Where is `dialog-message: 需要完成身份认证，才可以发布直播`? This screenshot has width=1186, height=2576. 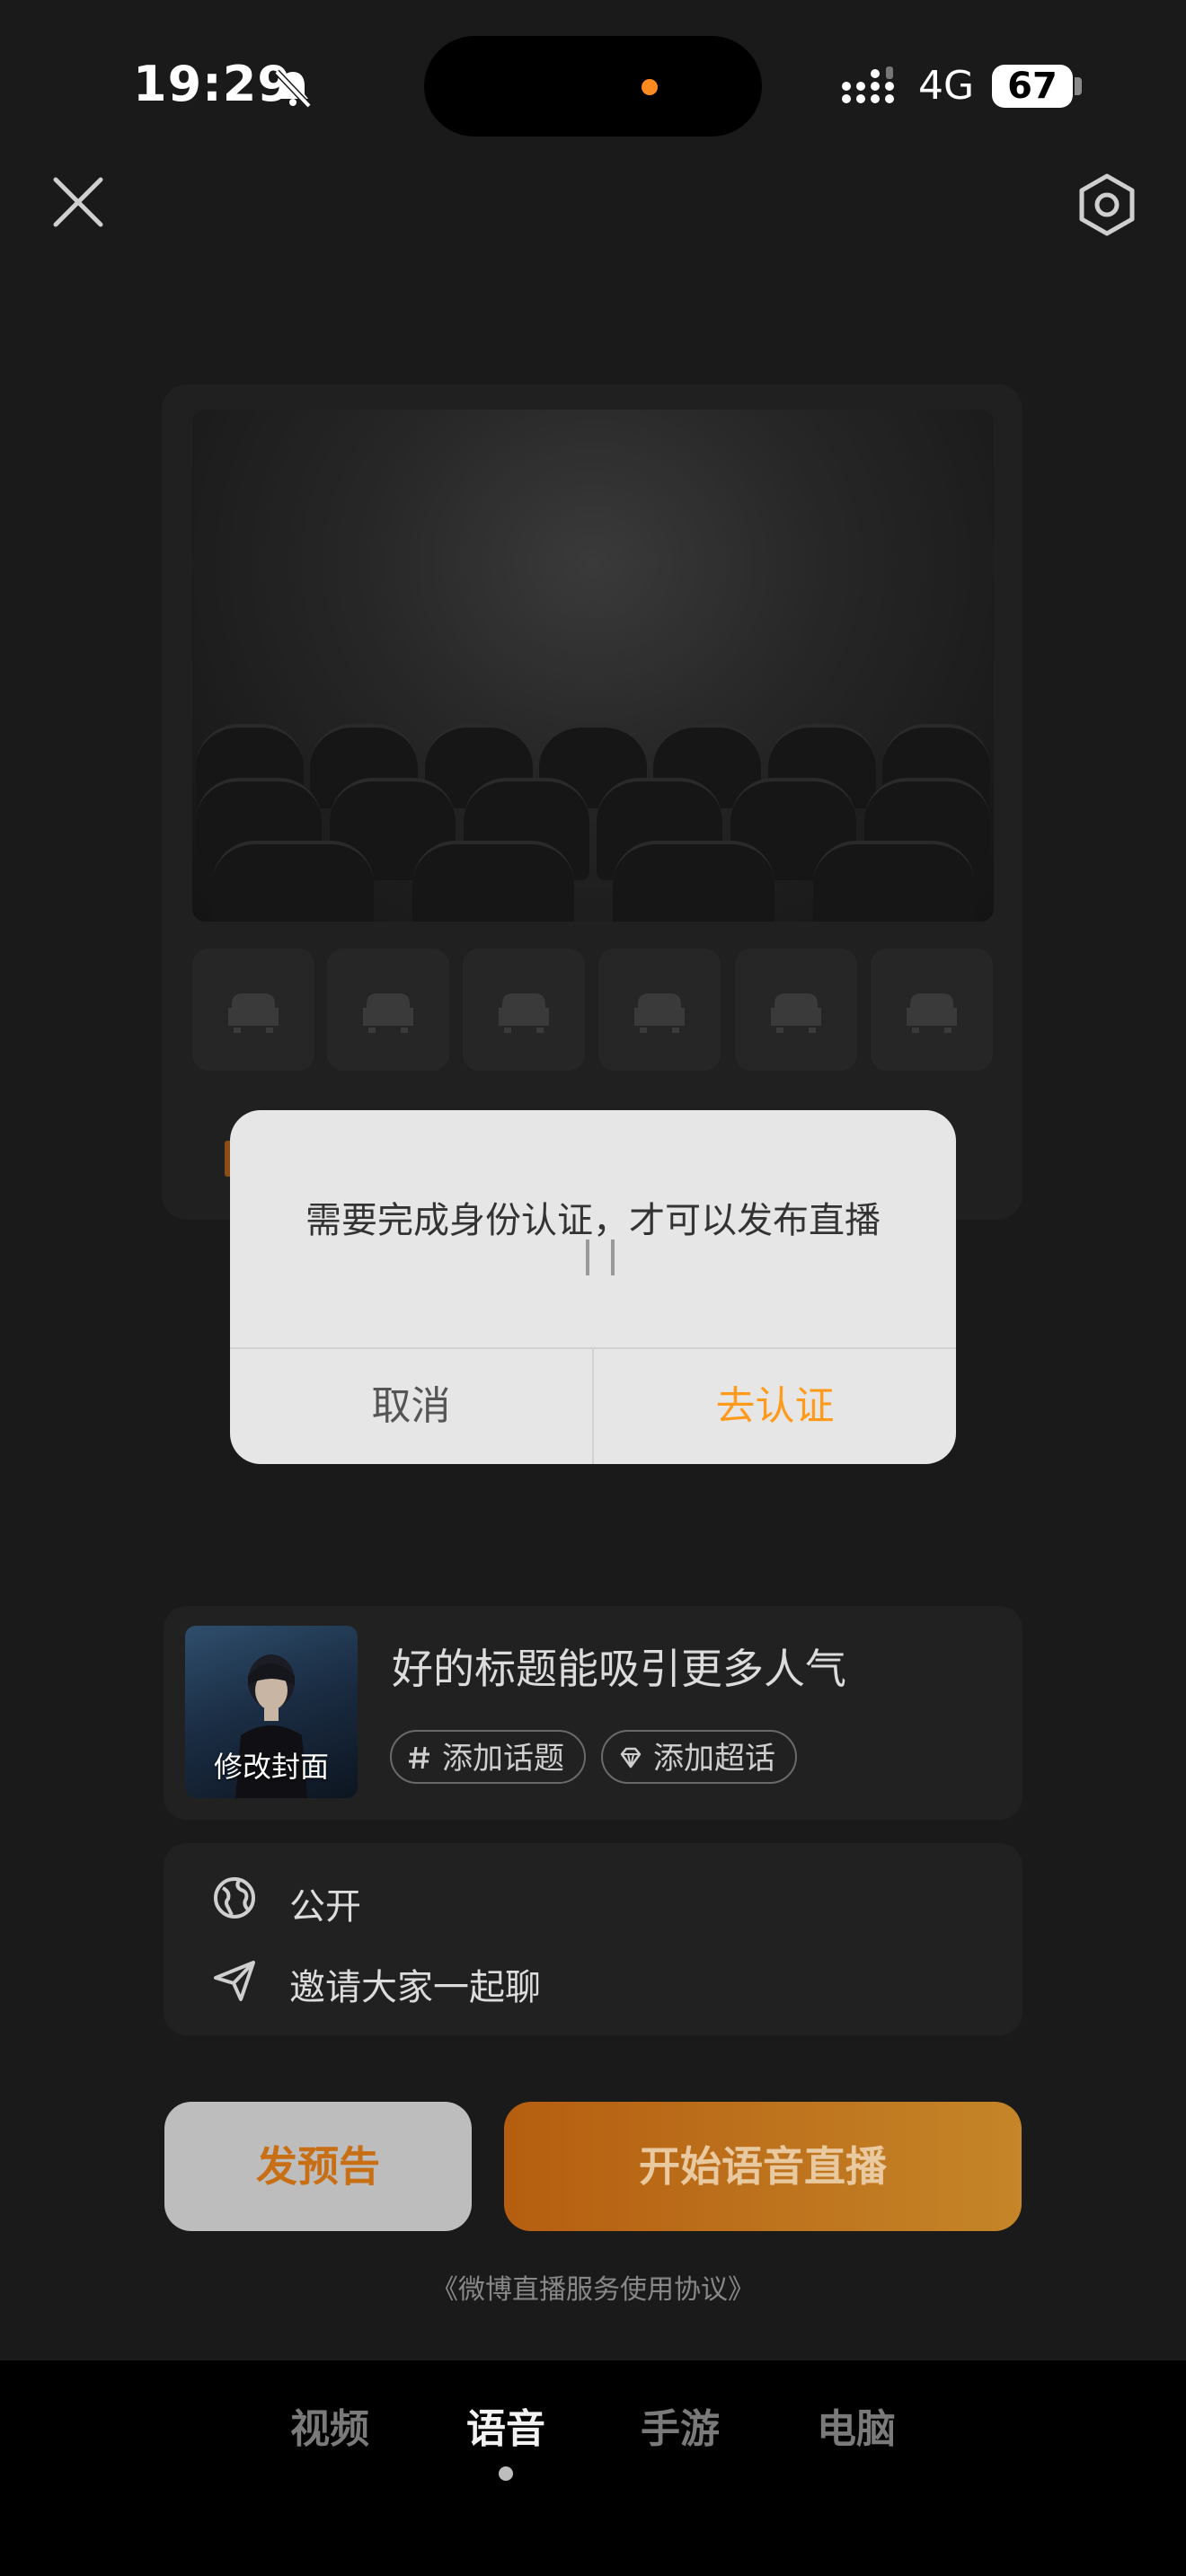 dialog-message: 需要完成身份认证，才可以发布直播 is located at coordinates (593, 1220).